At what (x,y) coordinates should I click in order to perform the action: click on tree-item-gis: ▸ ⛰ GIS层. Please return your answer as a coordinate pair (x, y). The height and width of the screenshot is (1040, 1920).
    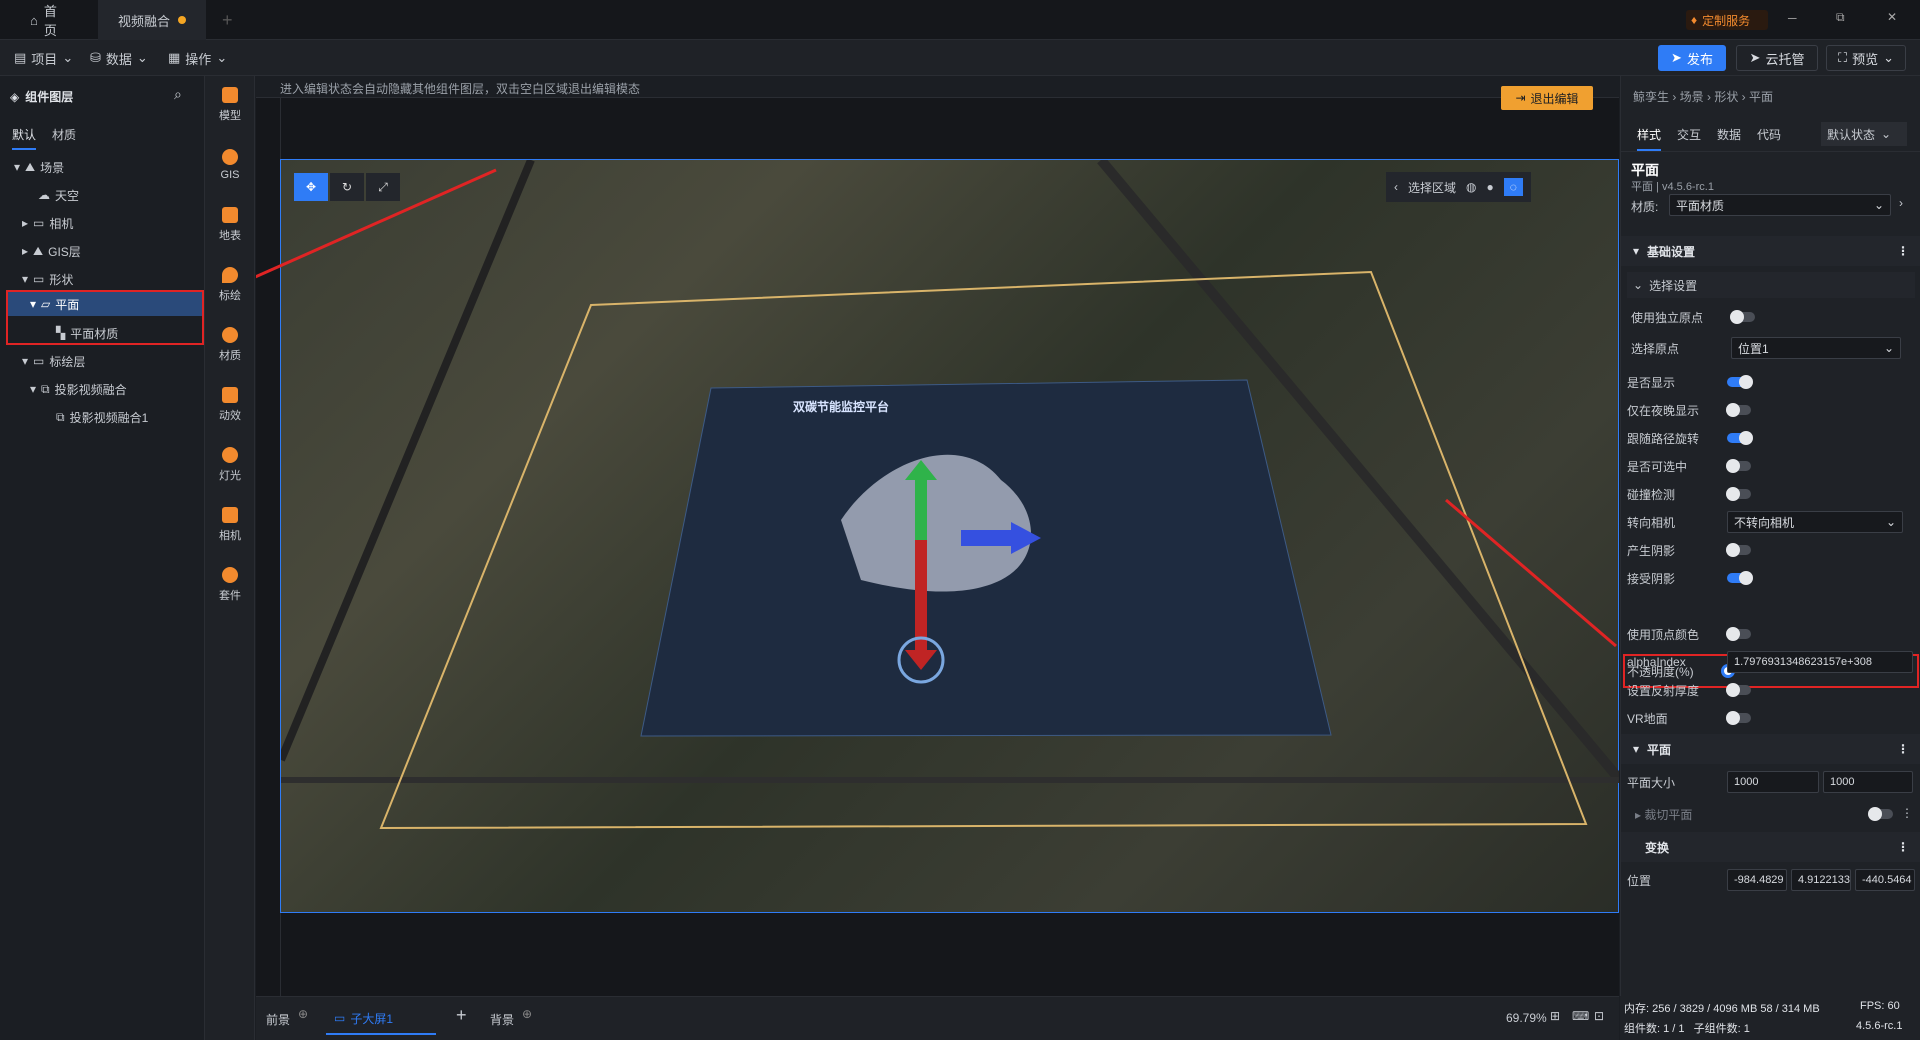
    Looking at the image, I should click on (51, 251).